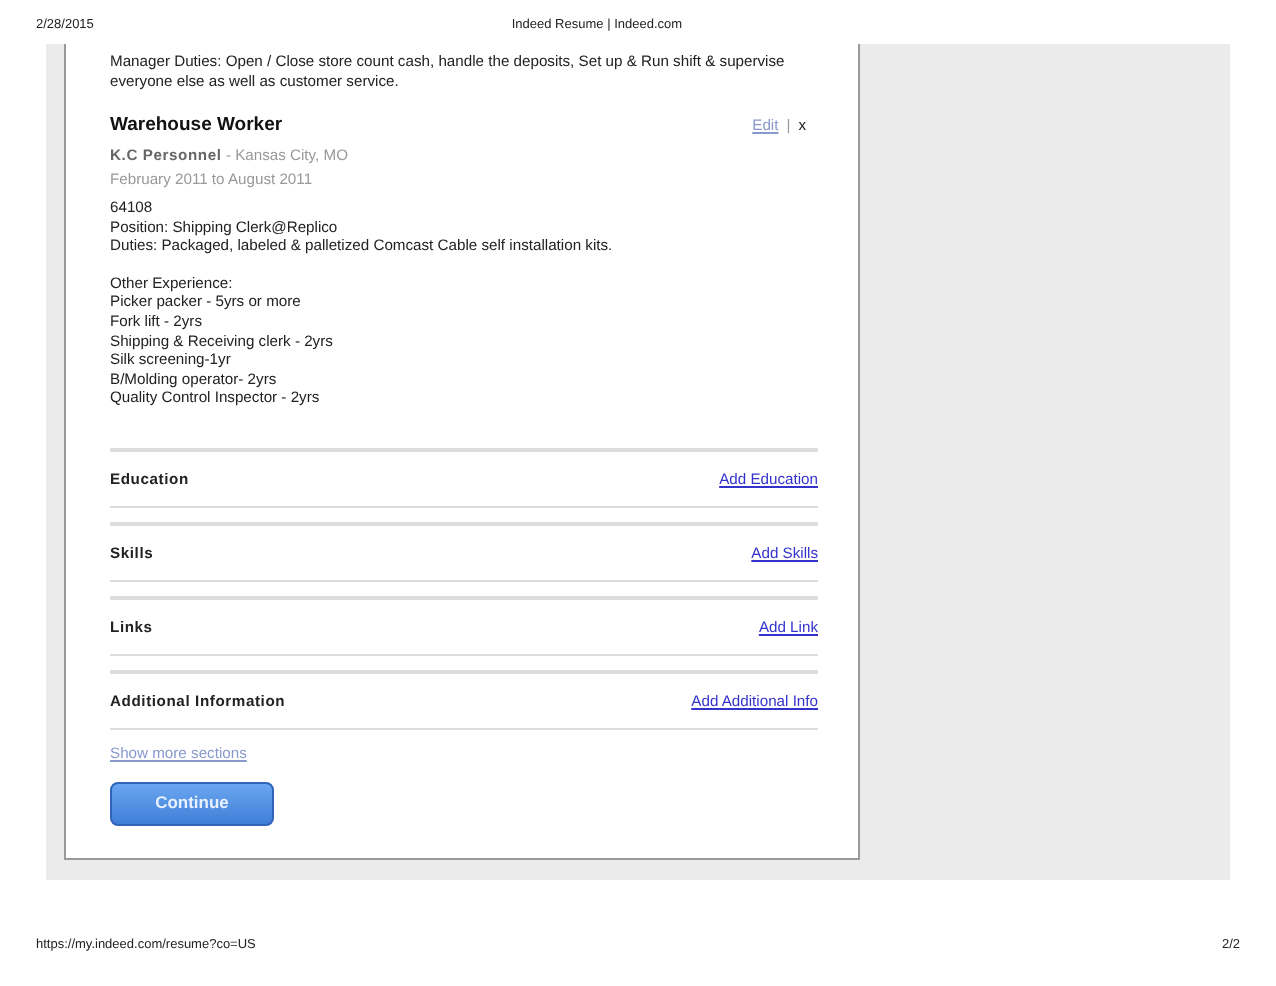  I want to click on job-title: Warehouse Worker, so click(196, 126).